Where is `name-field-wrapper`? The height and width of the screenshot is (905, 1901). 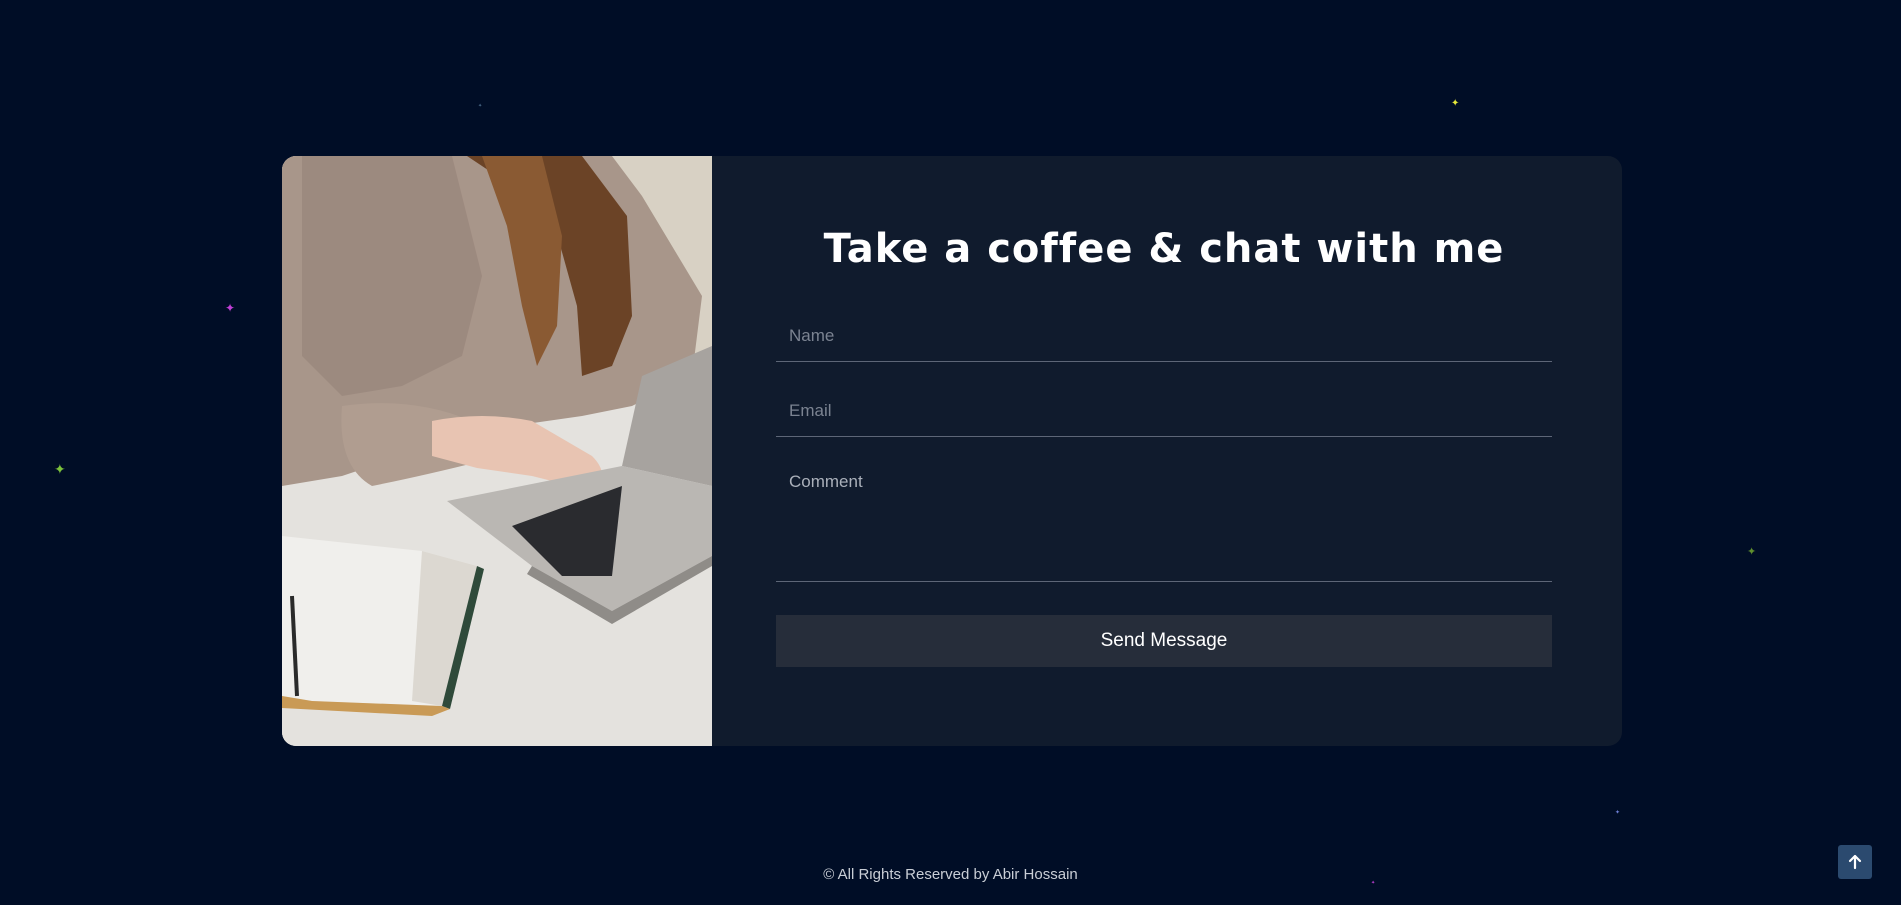 name-field-wrapper is located at coordinates (1164, 336).